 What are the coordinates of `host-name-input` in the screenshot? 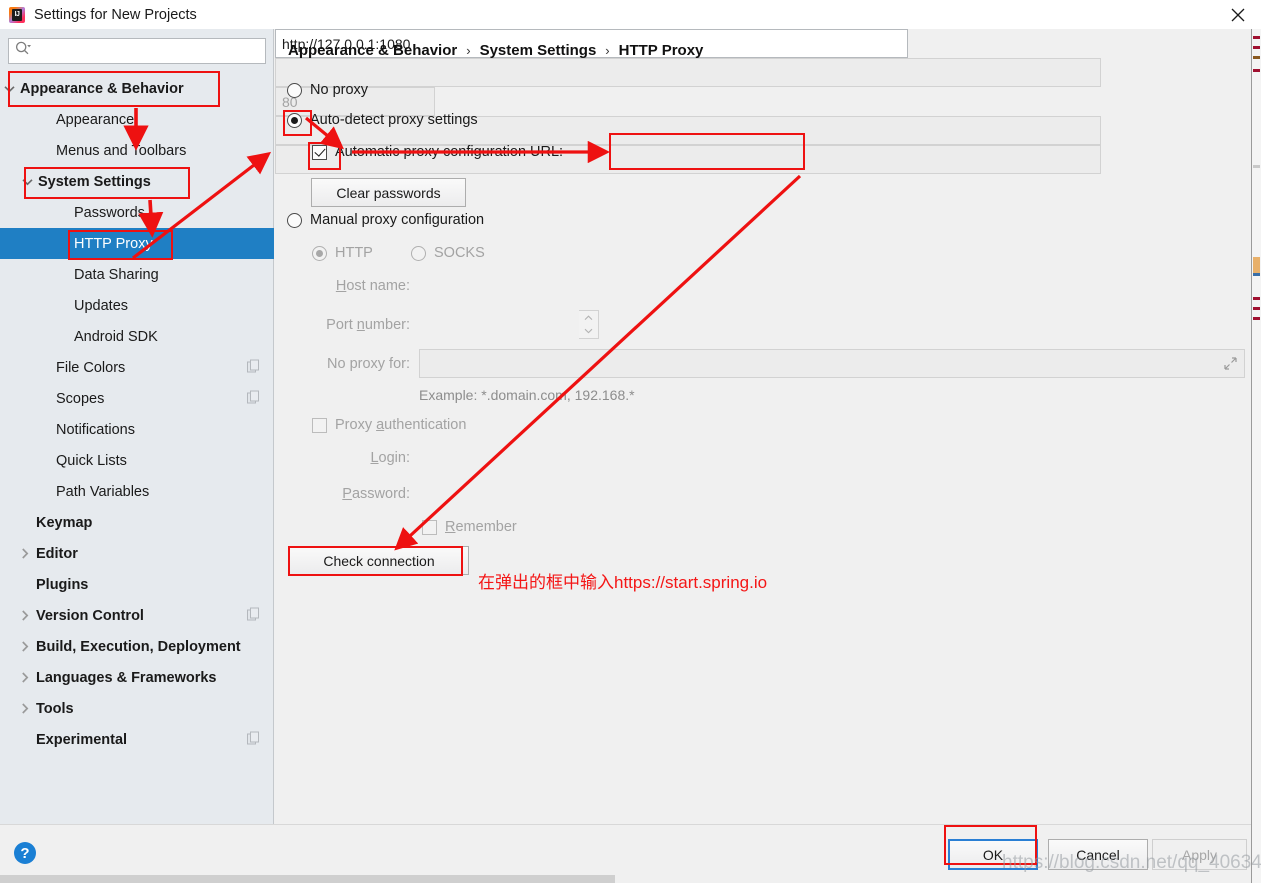 It's located at (688, 72).